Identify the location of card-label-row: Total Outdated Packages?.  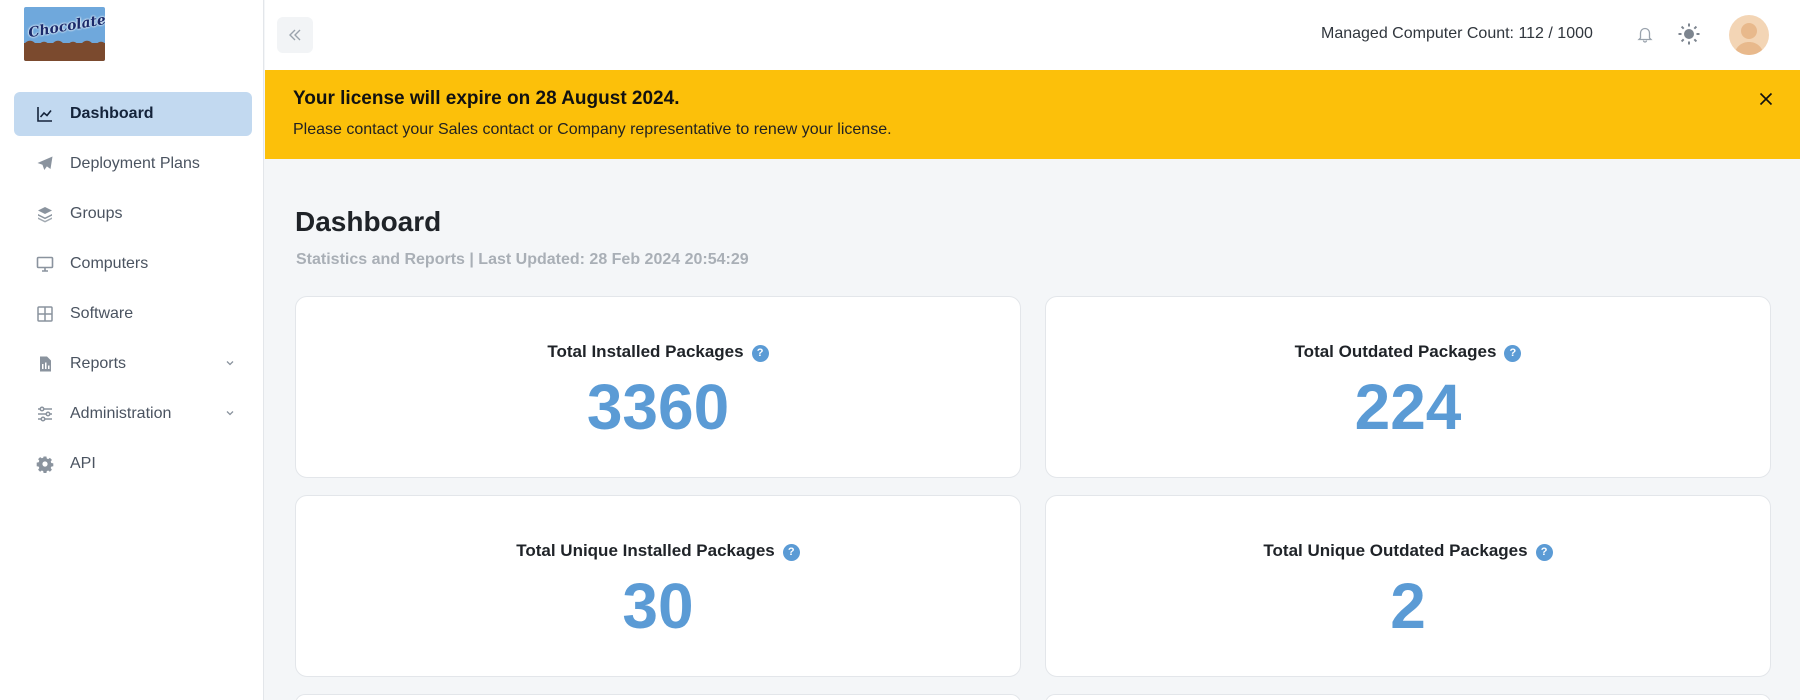
(1408, 352).